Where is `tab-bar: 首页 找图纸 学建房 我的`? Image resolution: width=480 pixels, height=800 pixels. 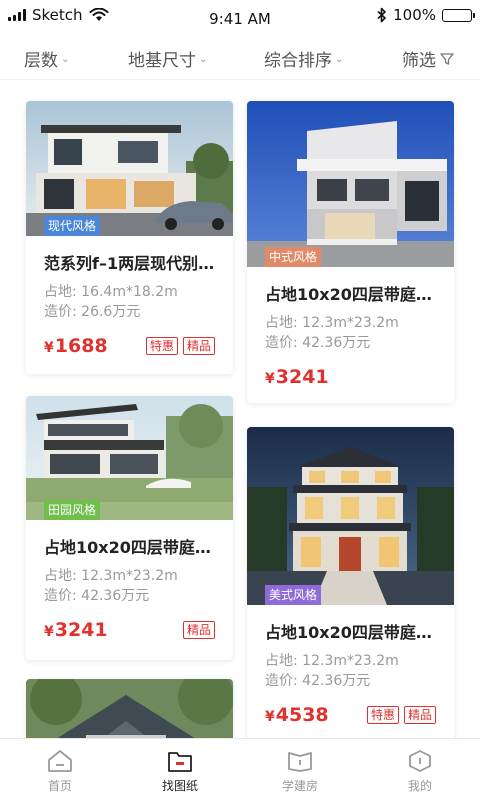 tab-bar: 首页 找图纸 学建房 我的 is located at coordinates (240, 769).